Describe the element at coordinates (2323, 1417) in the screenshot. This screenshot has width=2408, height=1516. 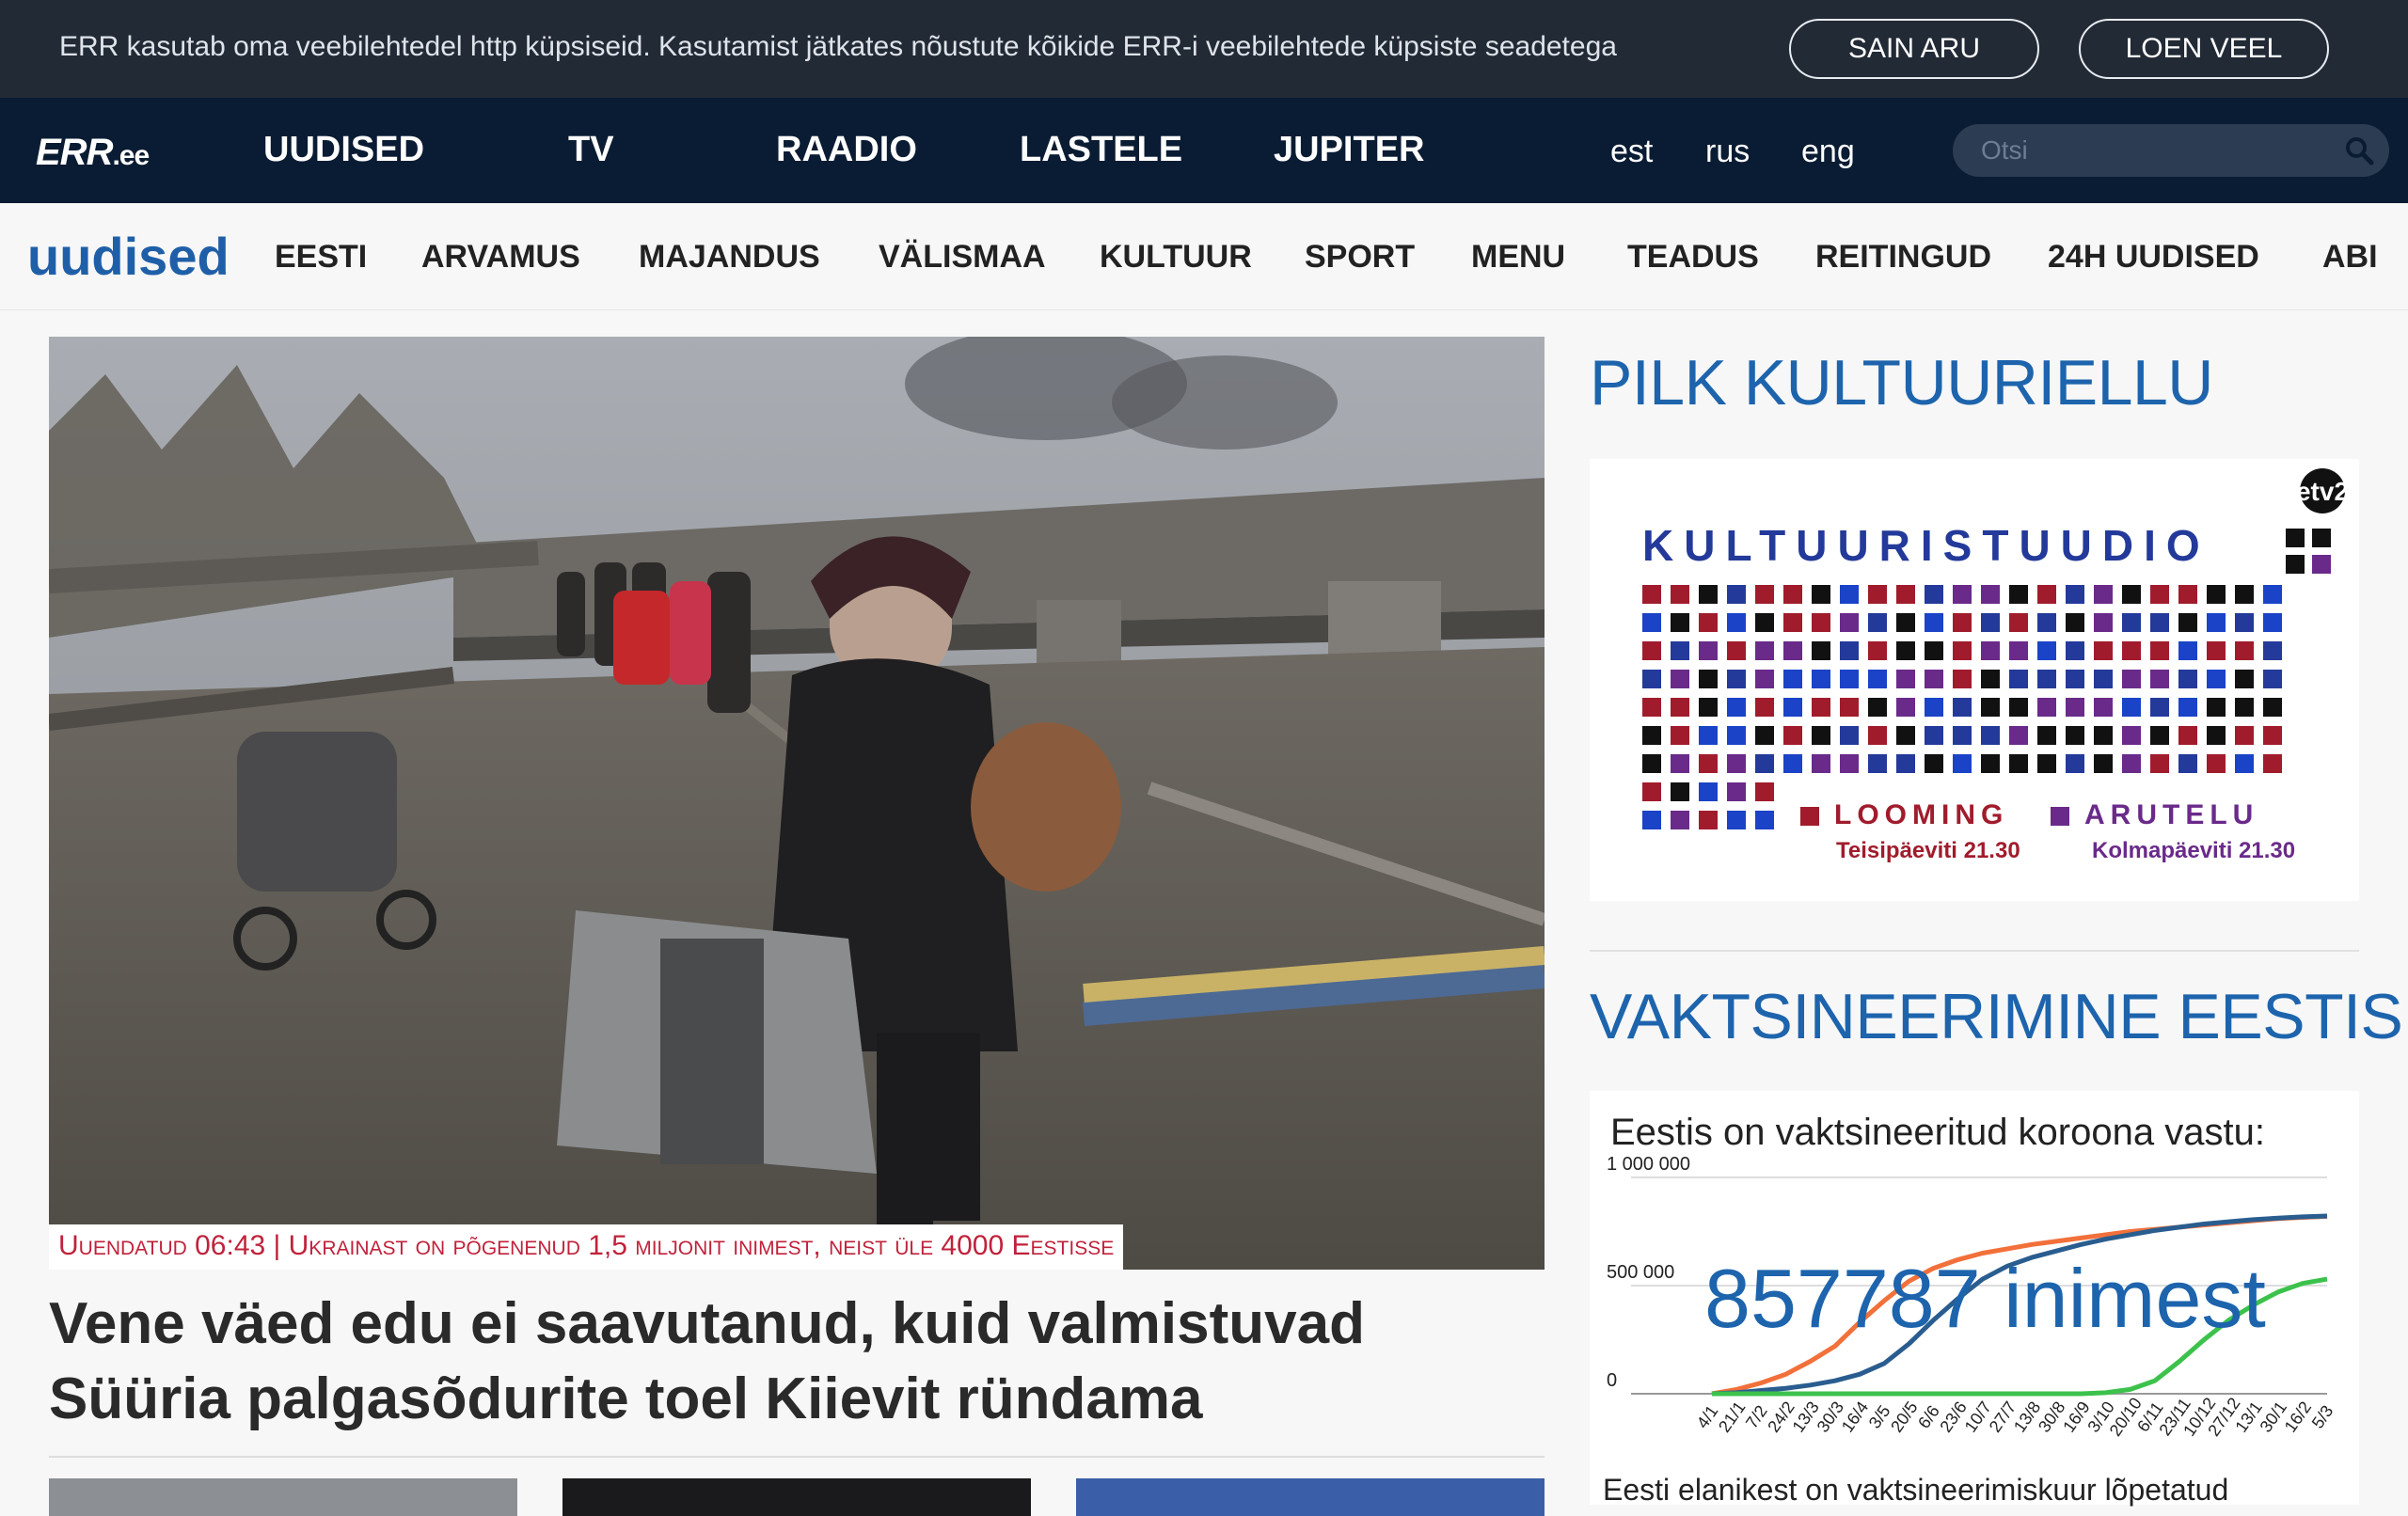
I see `x-tick-label: 5/3` at that location.